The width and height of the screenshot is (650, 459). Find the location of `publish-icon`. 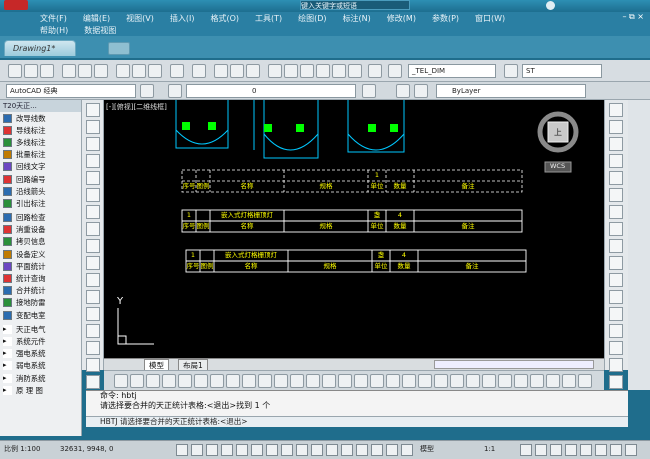

publish-icon is located at coordinates (101, 71).